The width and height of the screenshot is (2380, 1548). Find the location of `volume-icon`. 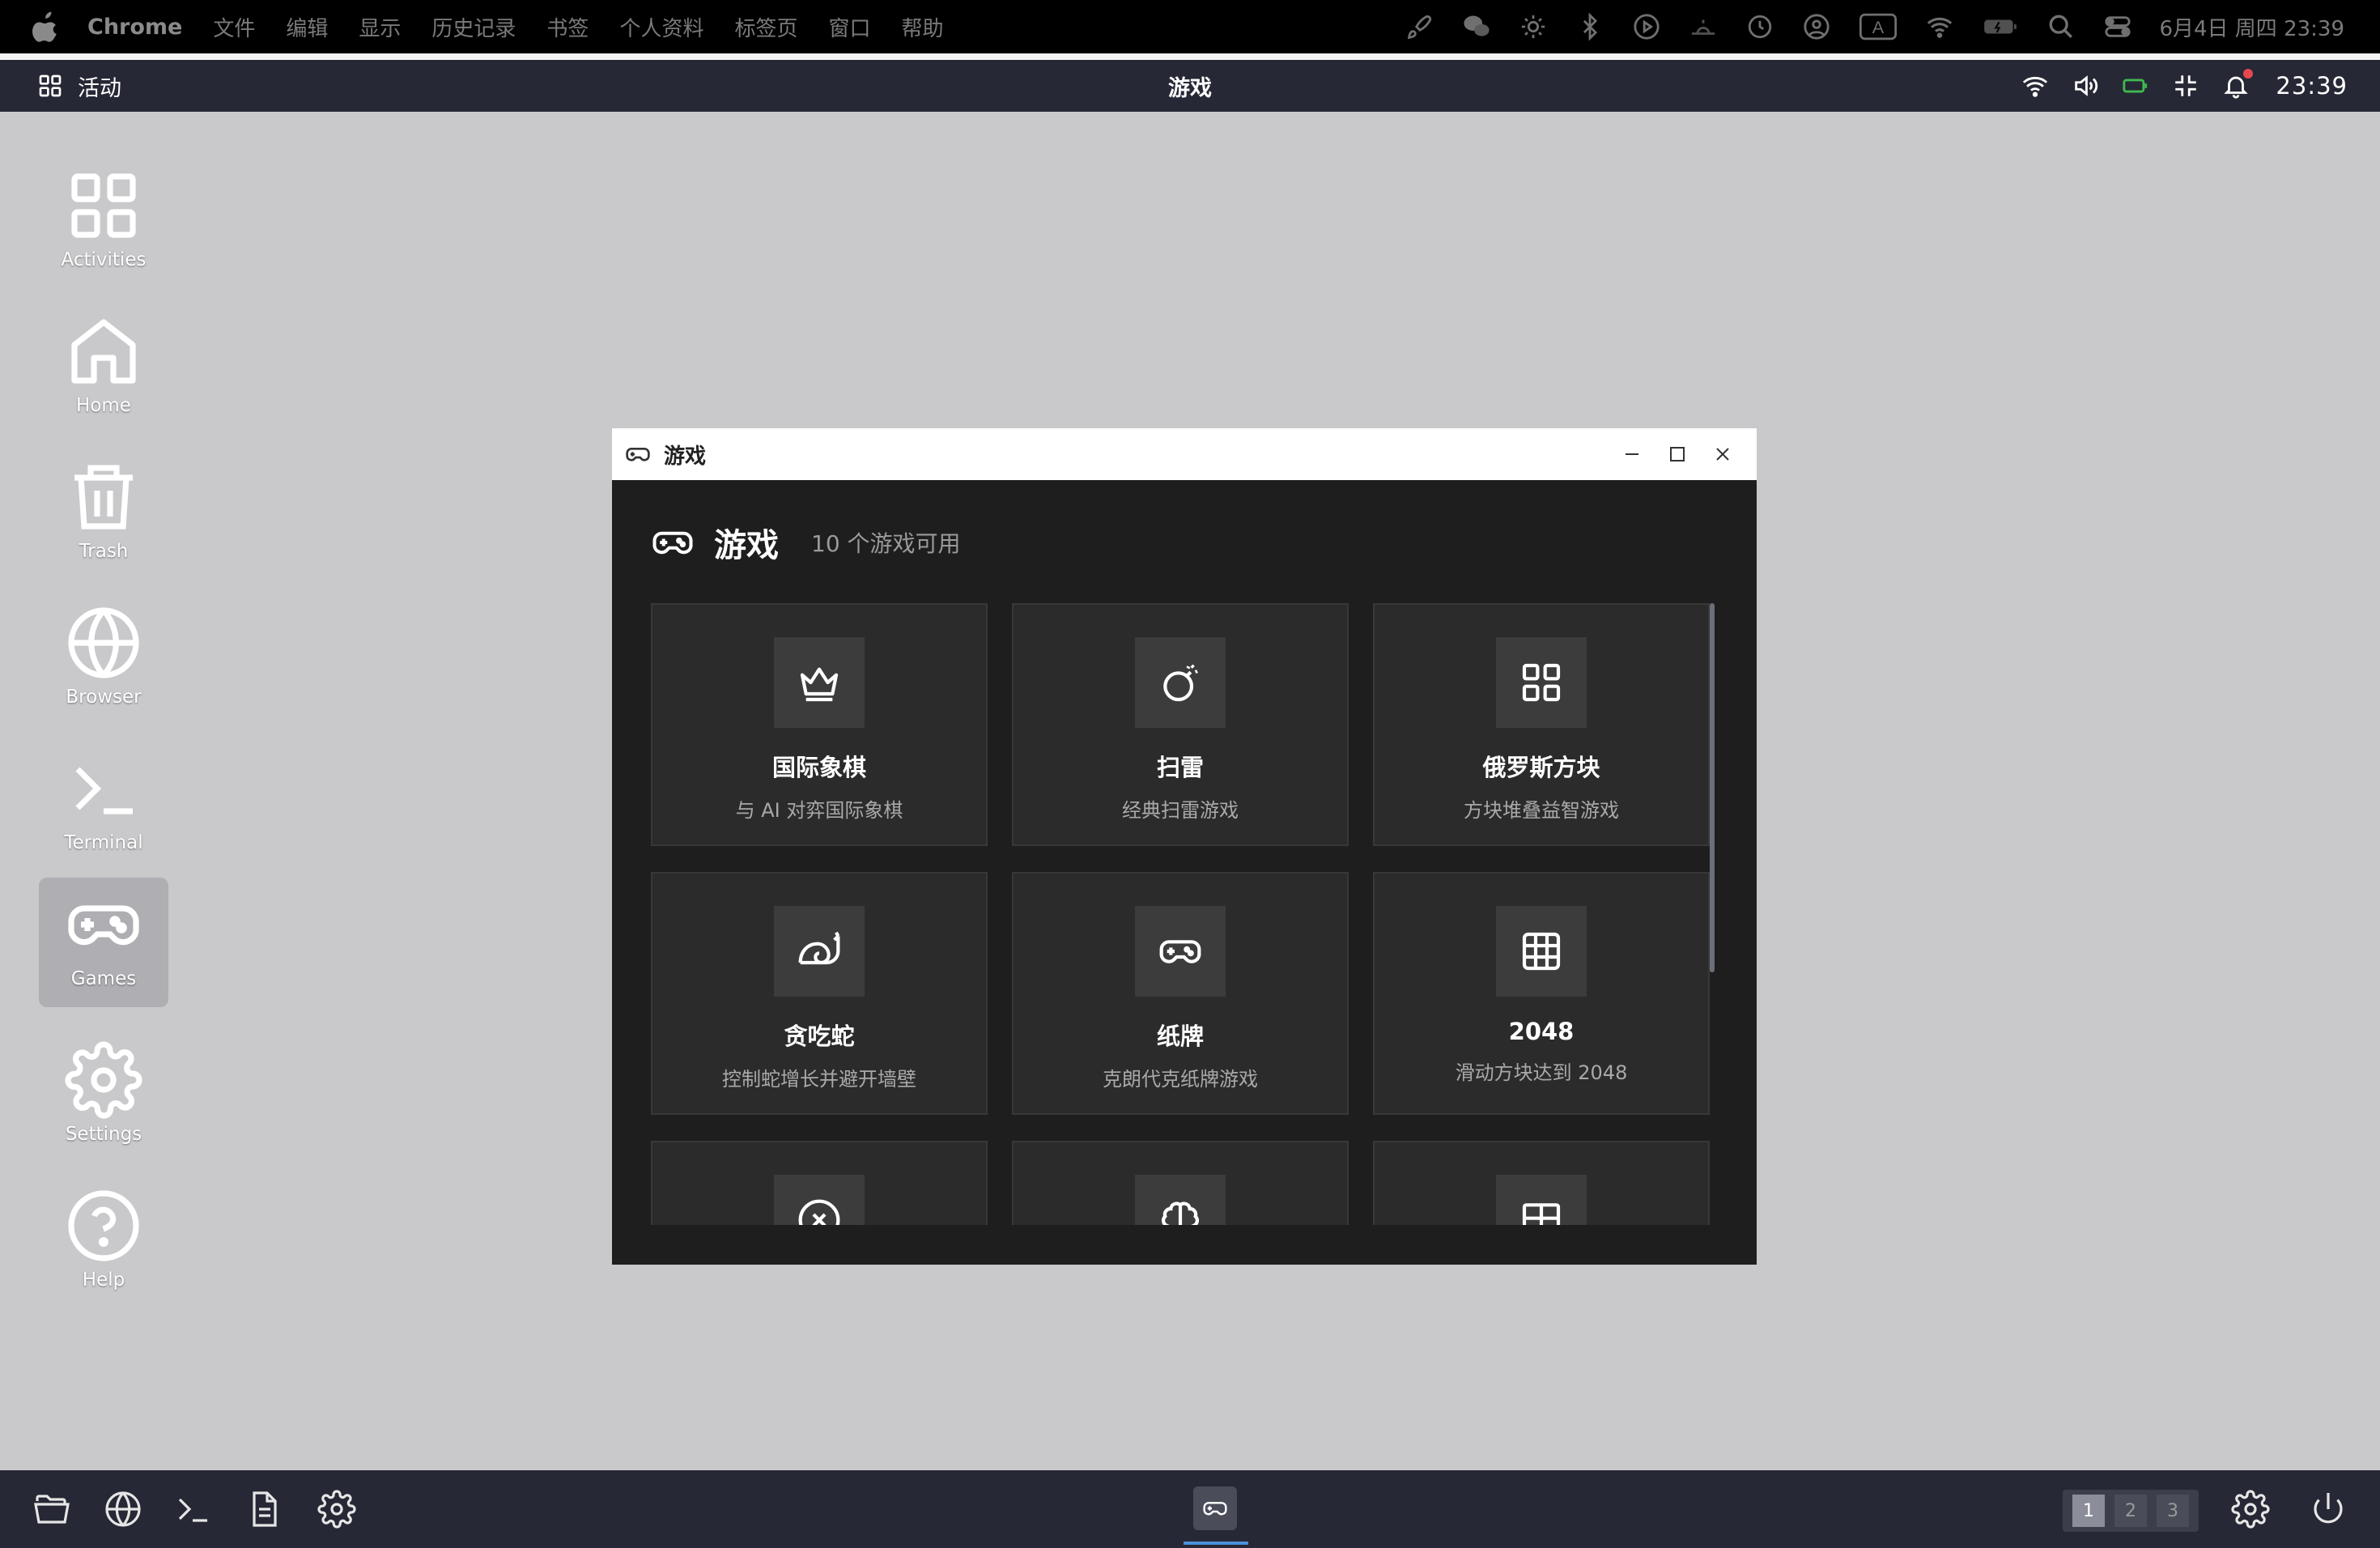

volume-icon is located at coordinates (2086, 86).